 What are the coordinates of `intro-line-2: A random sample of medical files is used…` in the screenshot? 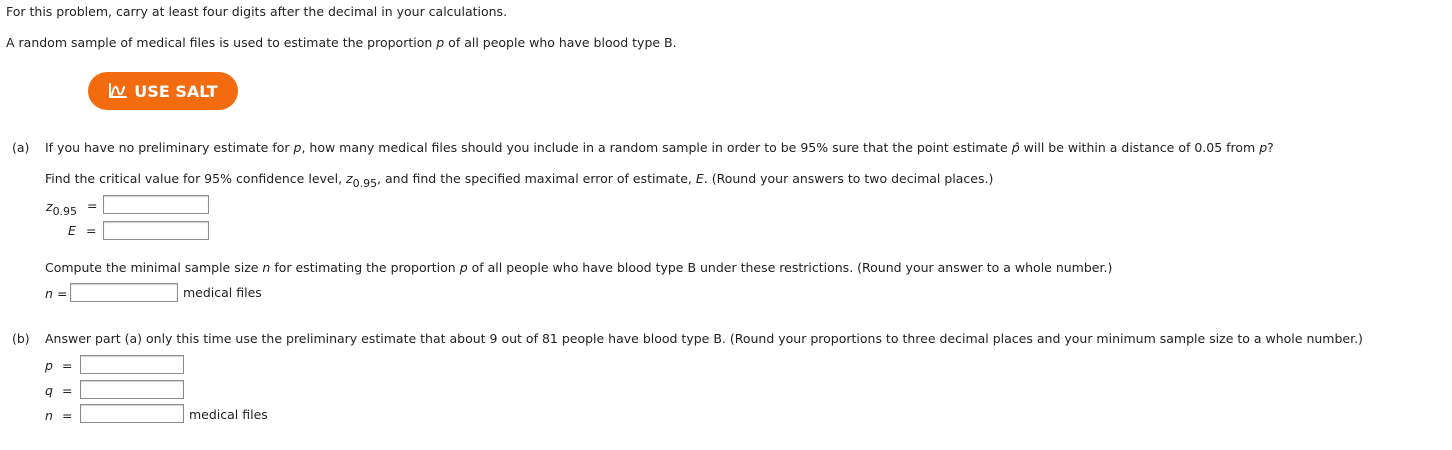 It's located at (341, 42).